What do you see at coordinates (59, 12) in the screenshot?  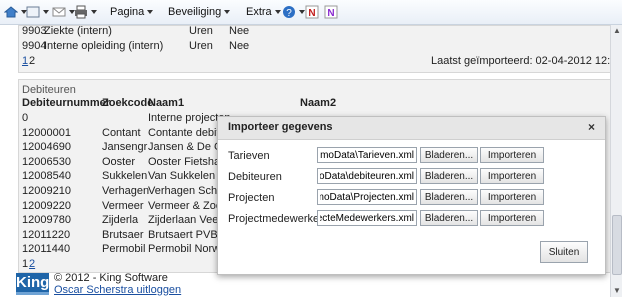 I see `mail-icon` at bounding box center [59, 12].